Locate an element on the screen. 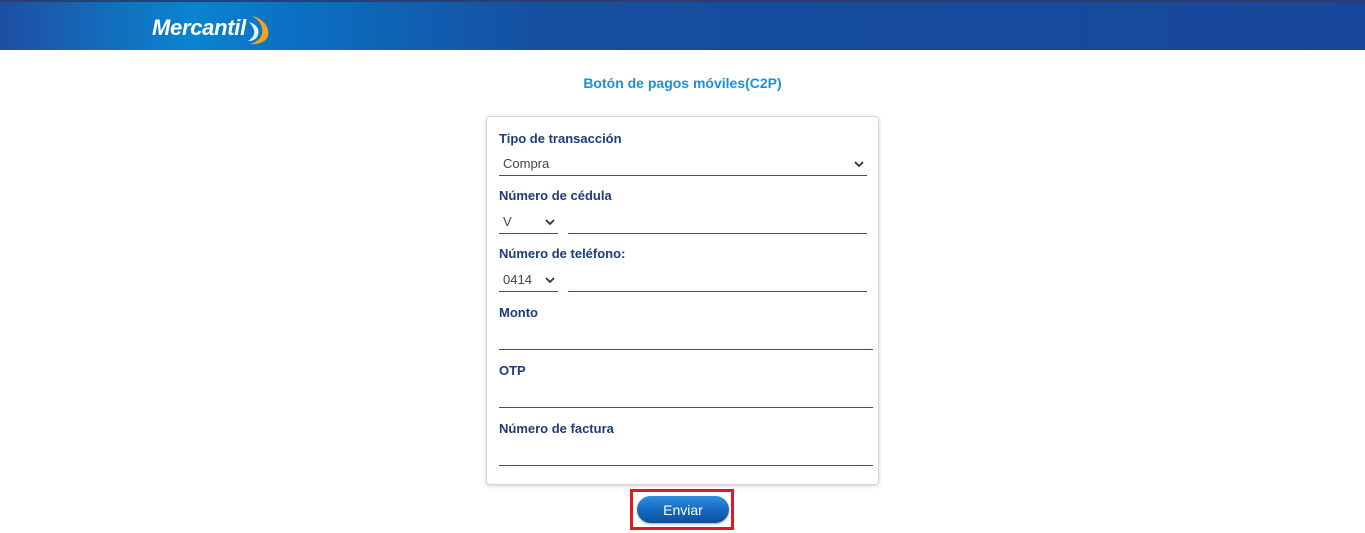 The height and width of the screenshot is (533, 1365). monto-label: Monto is located at coordinates (518, 312).